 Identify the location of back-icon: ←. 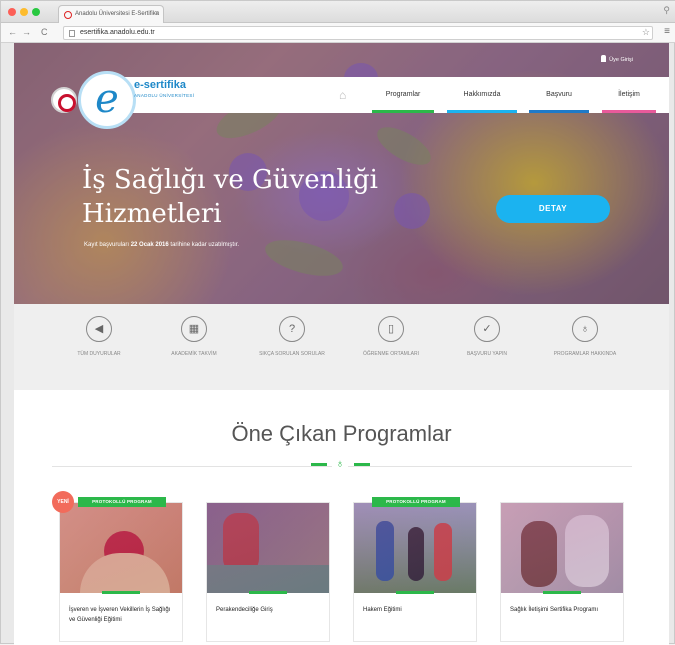
(12, 32).